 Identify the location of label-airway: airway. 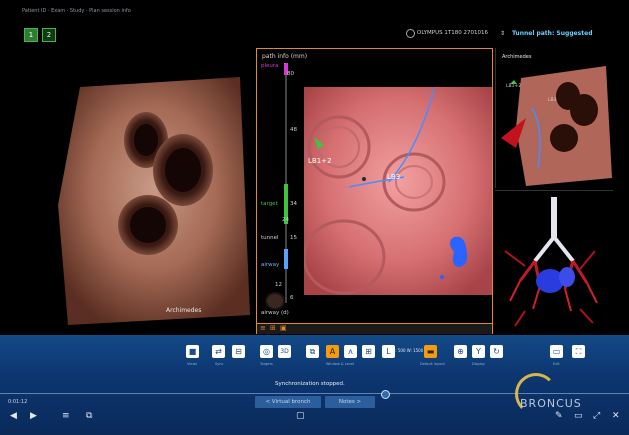
(270, 265).